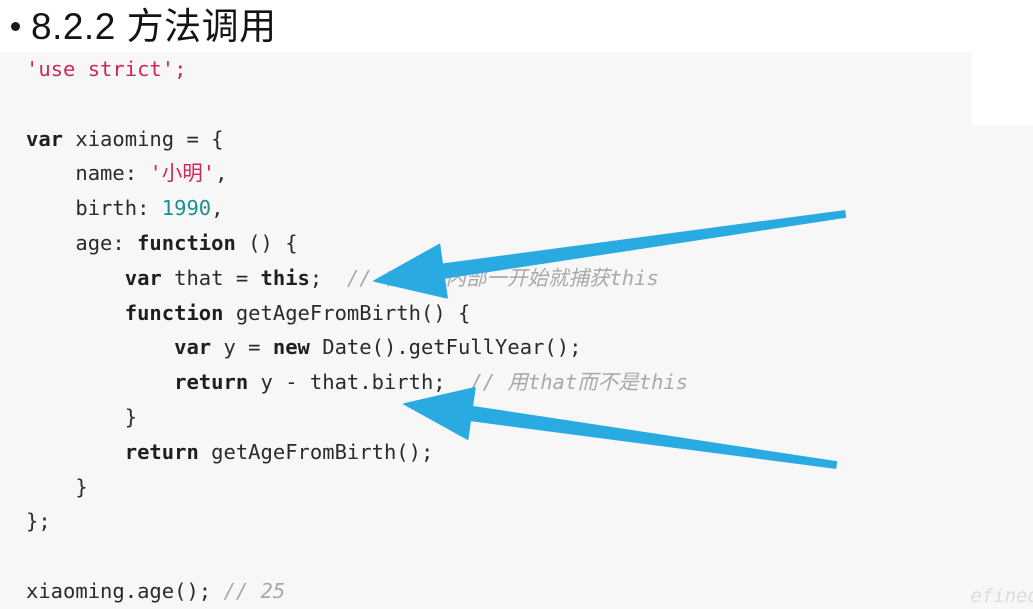 The width and height of the screenshot is (1033, 609). What do you see at coordinates (15, 26) in the screenshot?
I see `bullet-dot-icon` at bounding box center [15, 26].